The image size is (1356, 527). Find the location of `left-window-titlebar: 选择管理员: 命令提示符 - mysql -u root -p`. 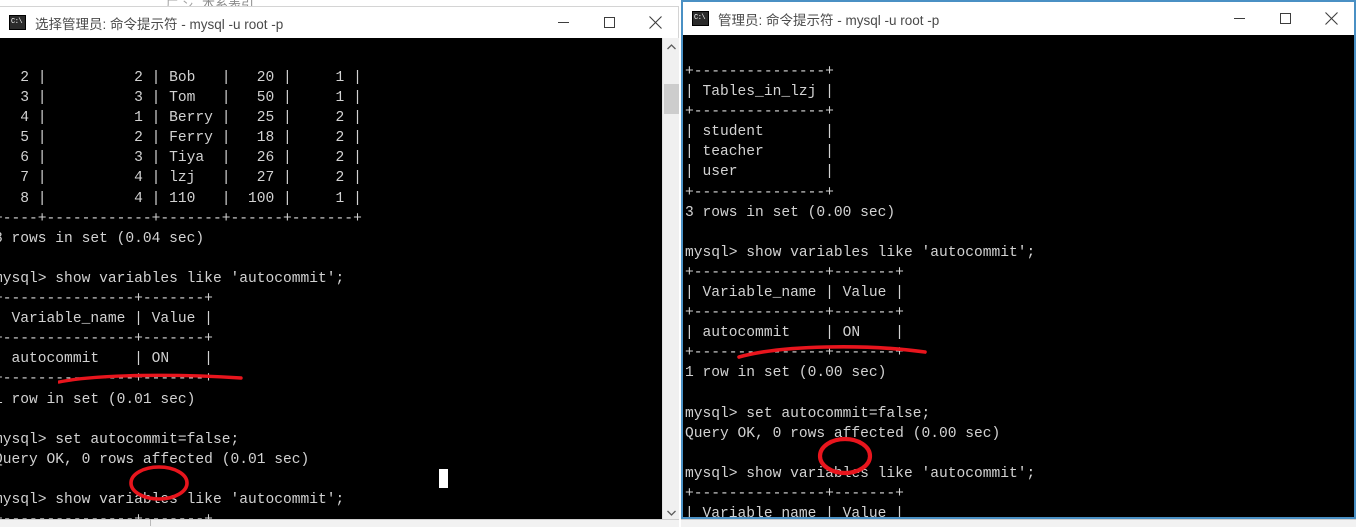

left-window-titlebar: 选择管理员: 命令提示符 - mysql -u root -p is located at coordinates (339, 22).